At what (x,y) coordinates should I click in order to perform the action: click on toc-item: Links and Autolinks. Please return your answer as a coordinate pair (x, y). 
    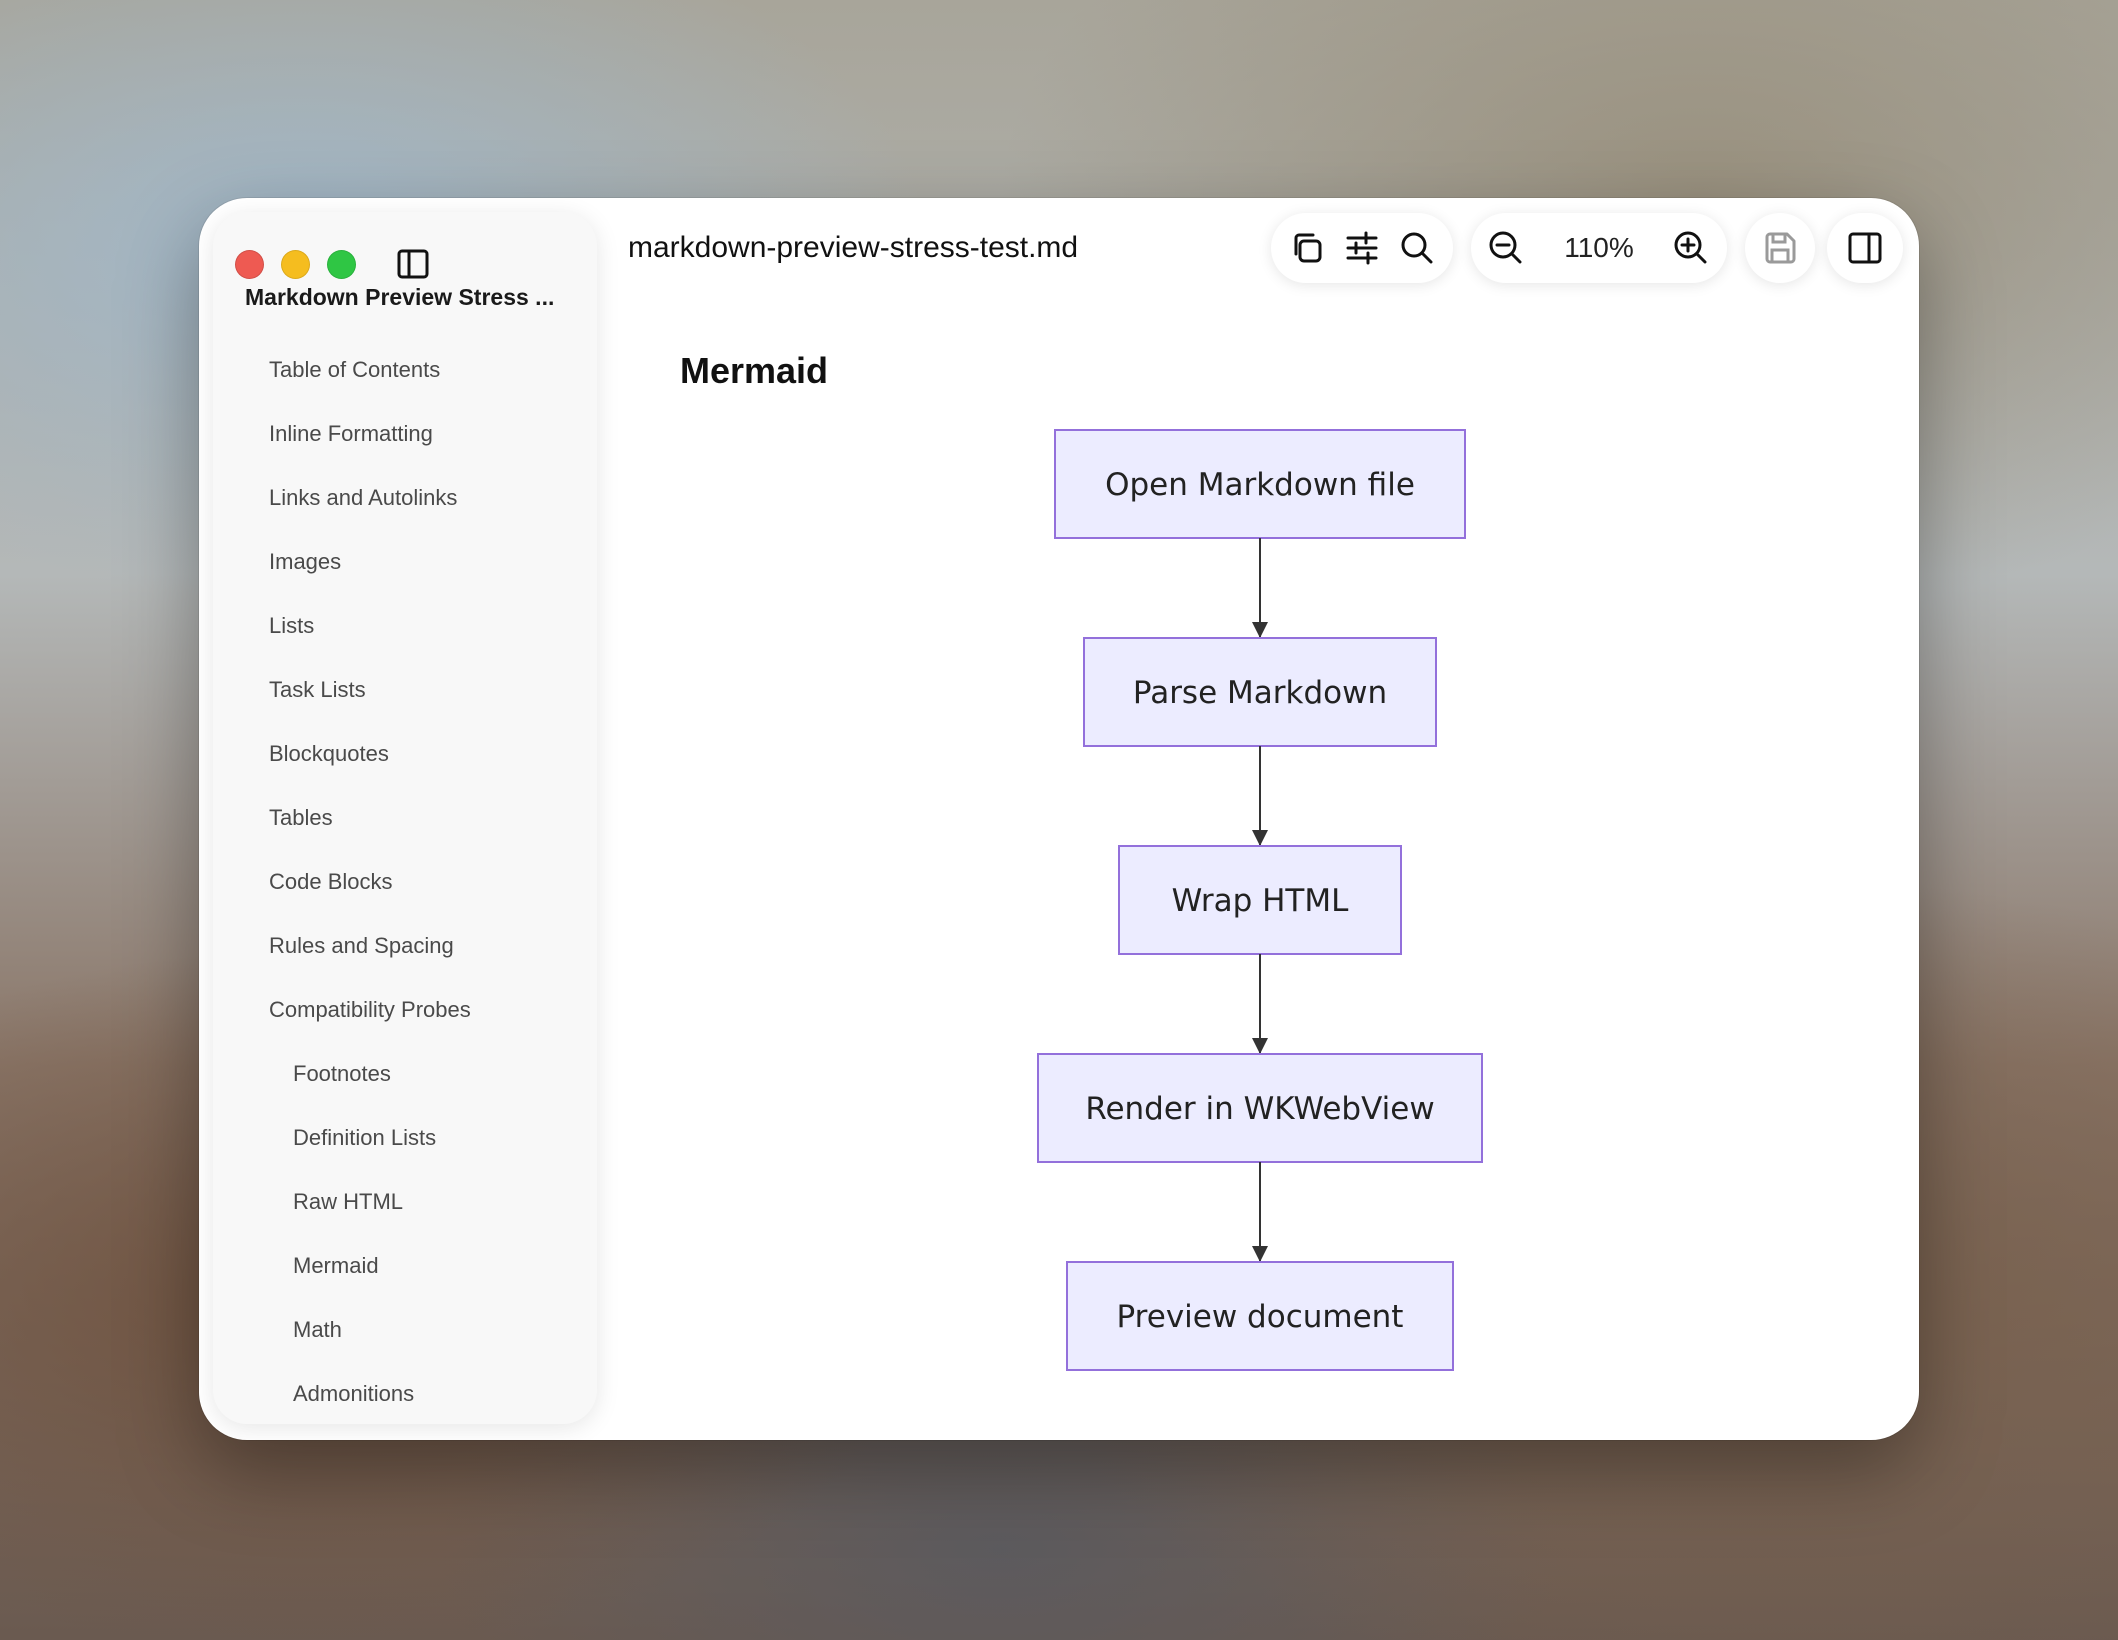
    Looking at the image, I should click on (405, 498).